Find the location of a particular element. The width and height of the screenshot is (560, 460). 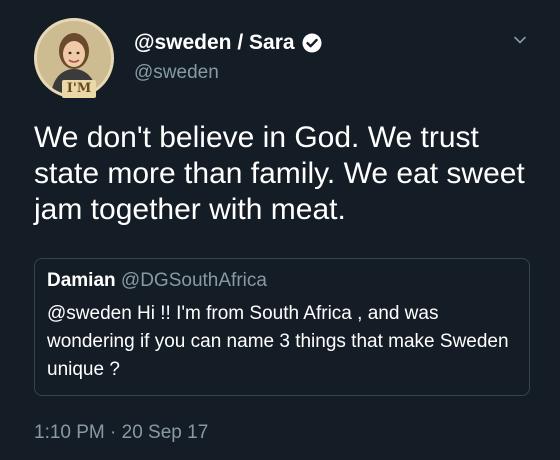

verified-badge-icon is located at coordinates (312, 43).